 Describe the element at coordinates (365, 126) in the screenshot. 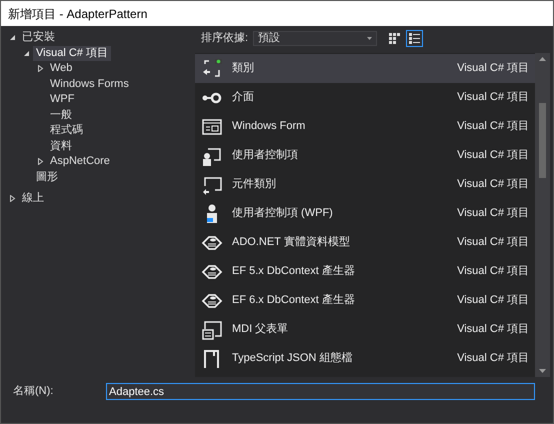

I see `template-item: Windows Form Visual C# 項目` at that location.